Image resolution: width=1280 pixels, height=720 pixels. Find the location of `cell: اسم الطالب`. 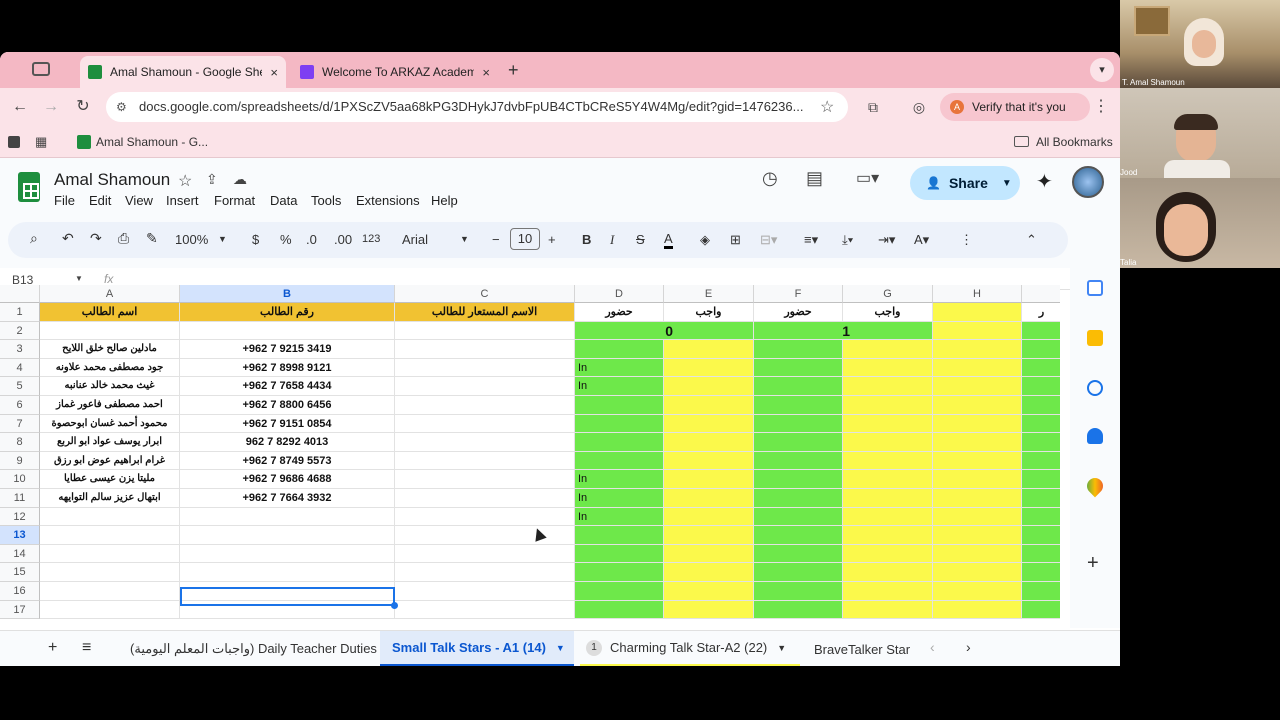

cell: اسم الطالب is located at coordinates (110, 312).